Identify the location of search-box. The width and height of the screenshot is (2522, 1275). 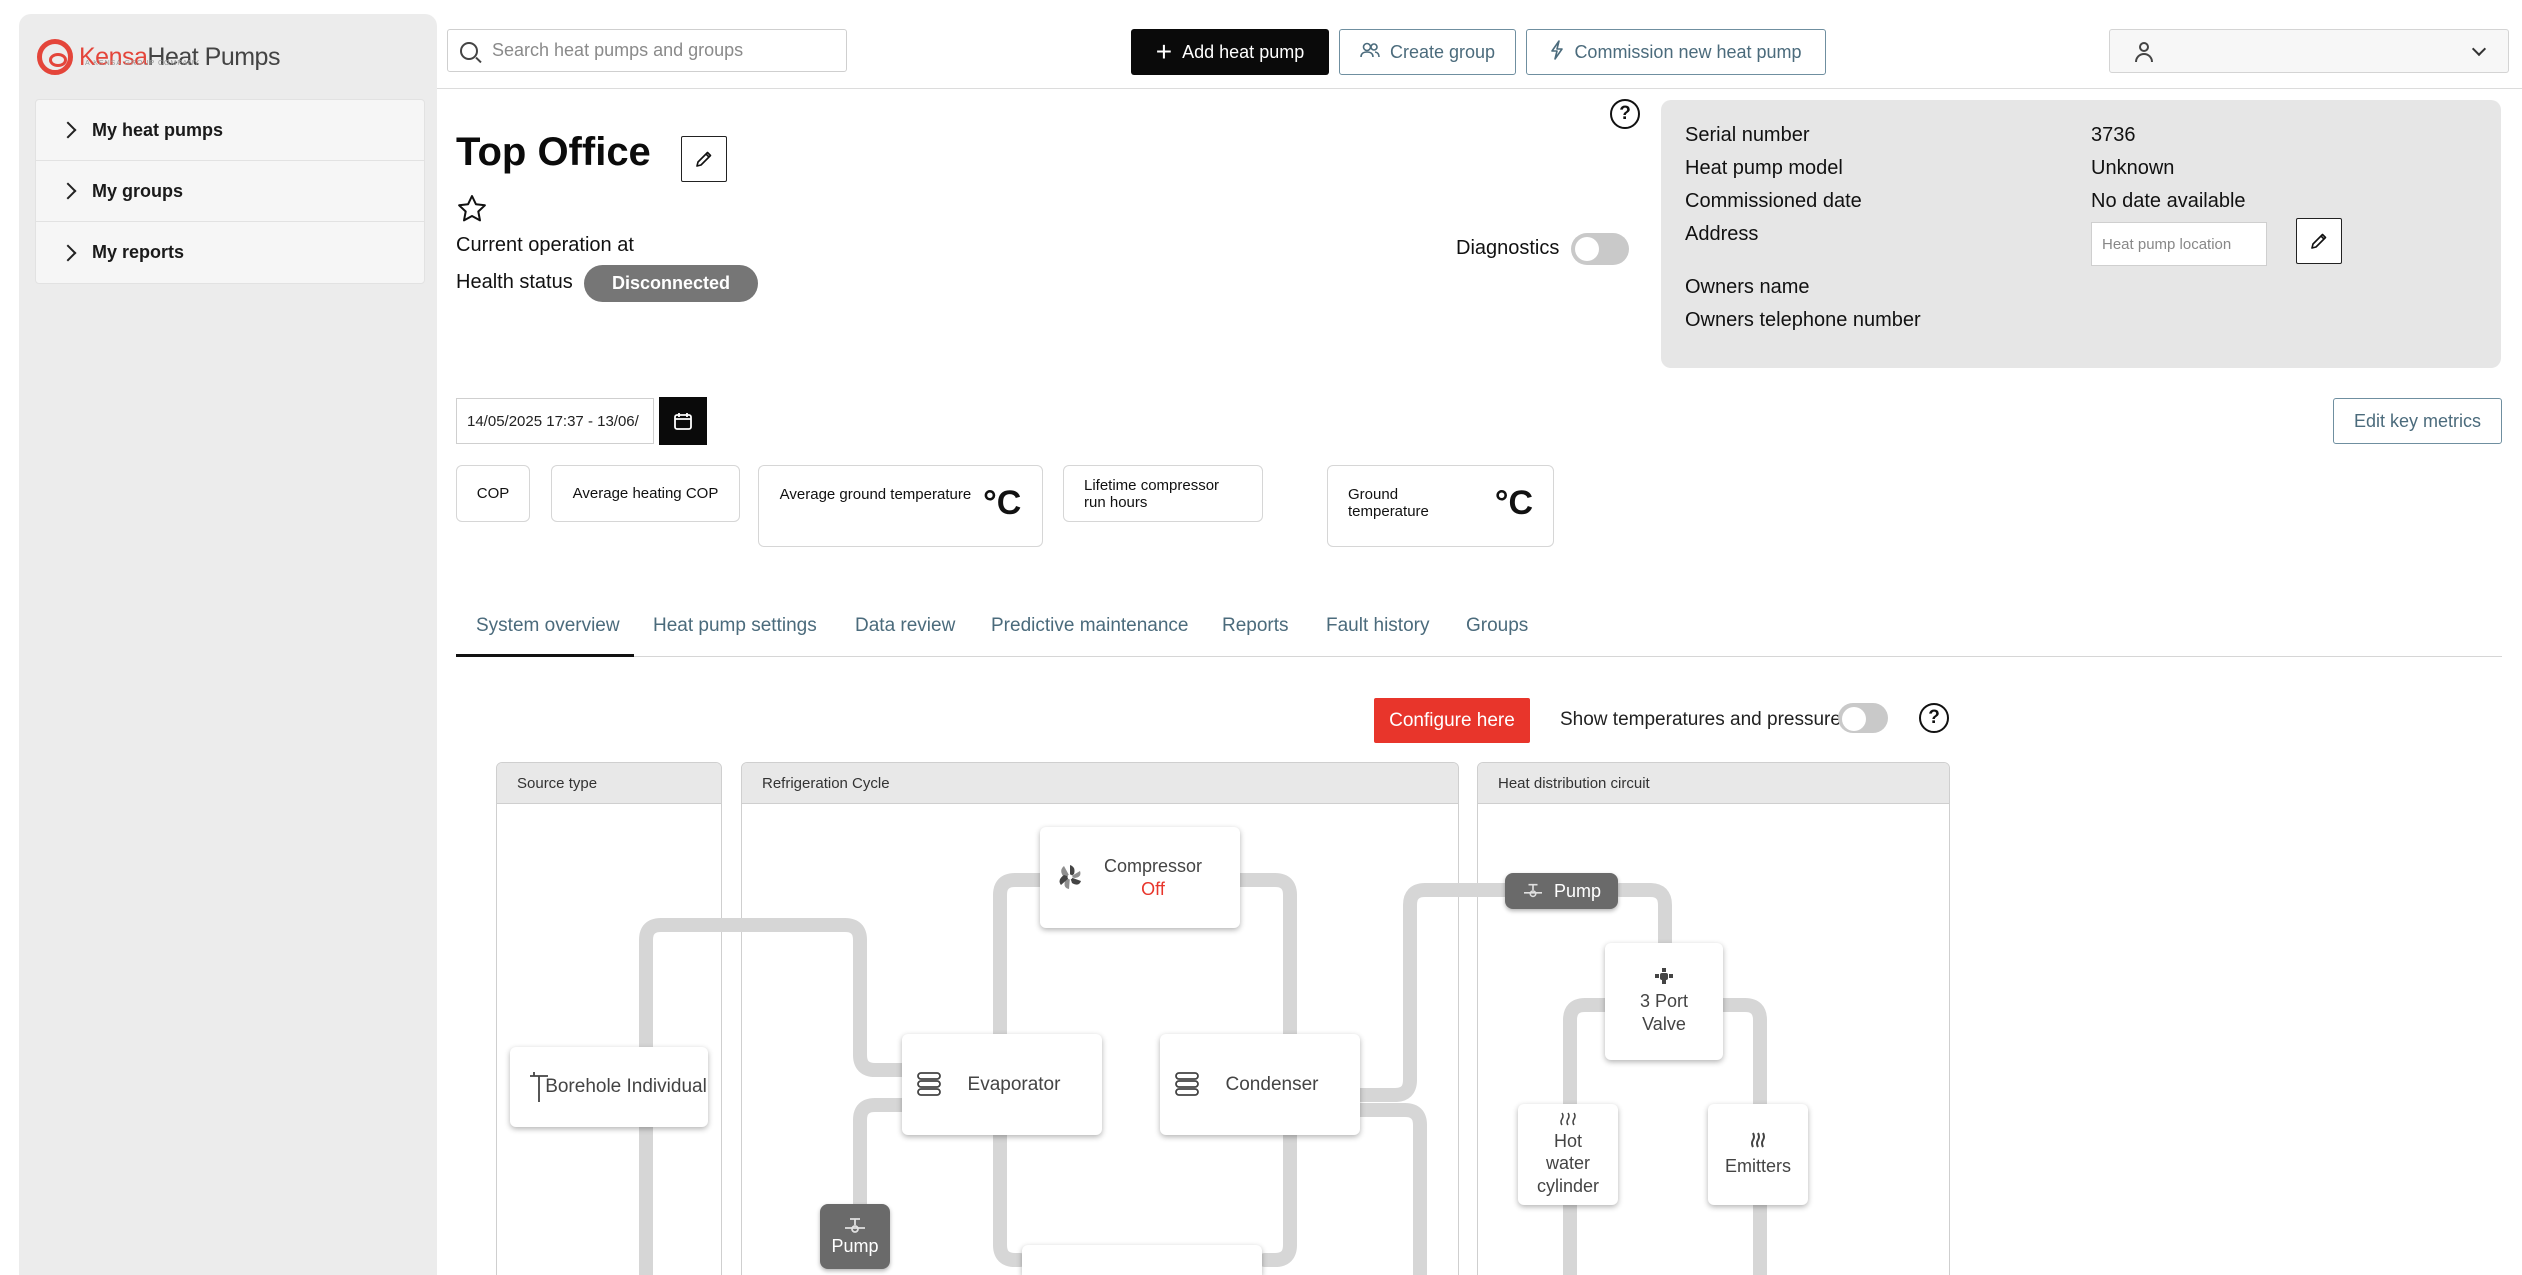
(647, 50).